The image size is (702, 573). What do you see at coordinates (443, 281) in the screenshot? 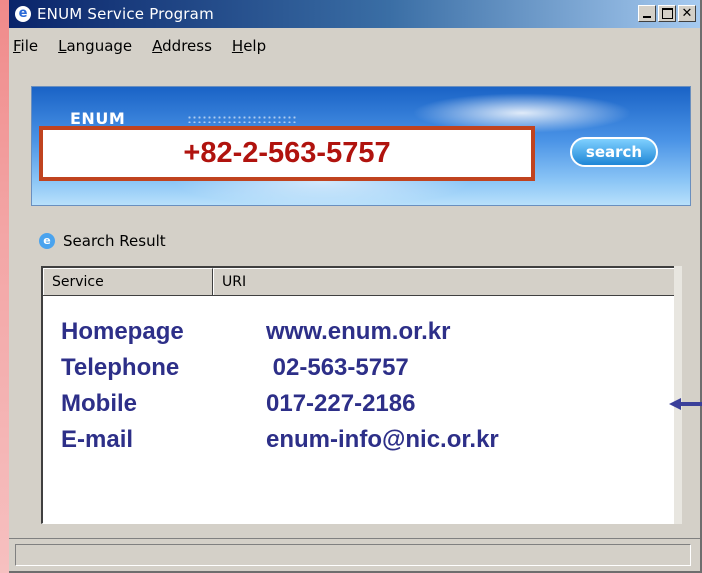
I see `column-header-uri: URI` at bounding box center [443, 281].